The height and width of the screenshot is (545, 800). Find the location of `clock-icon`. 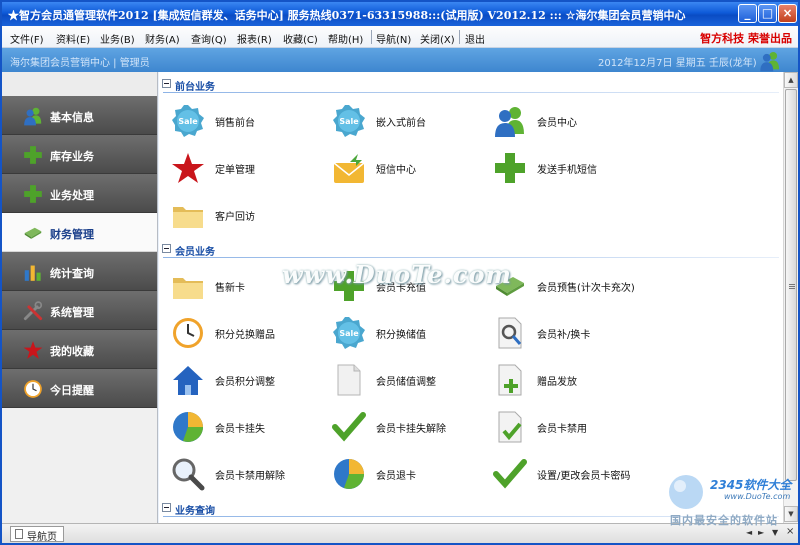

clock-icon is located at coordinates (33, 389).